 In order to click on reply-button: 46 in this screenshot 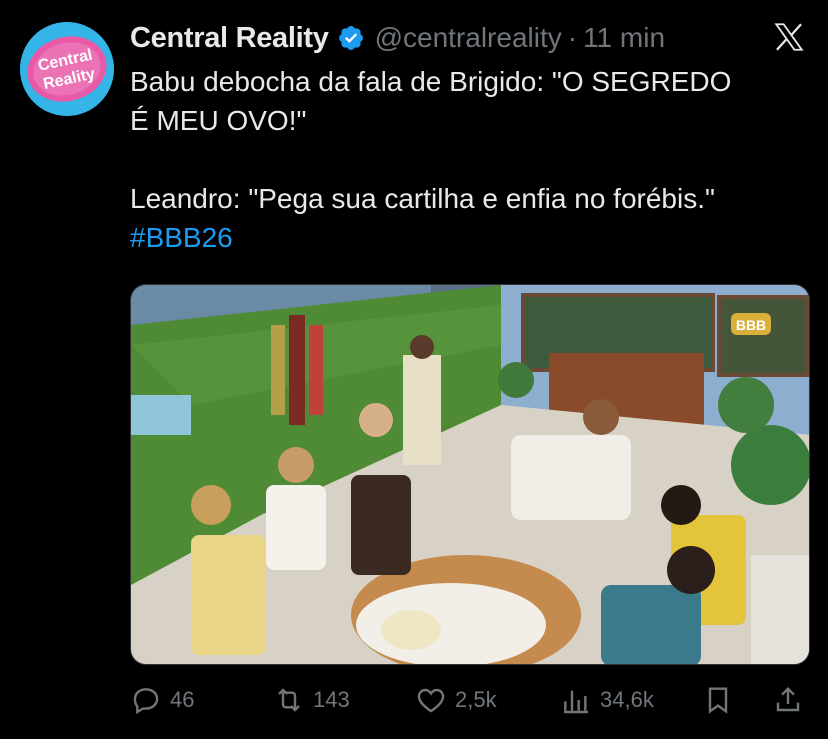, I will do `click(162, 700)`.